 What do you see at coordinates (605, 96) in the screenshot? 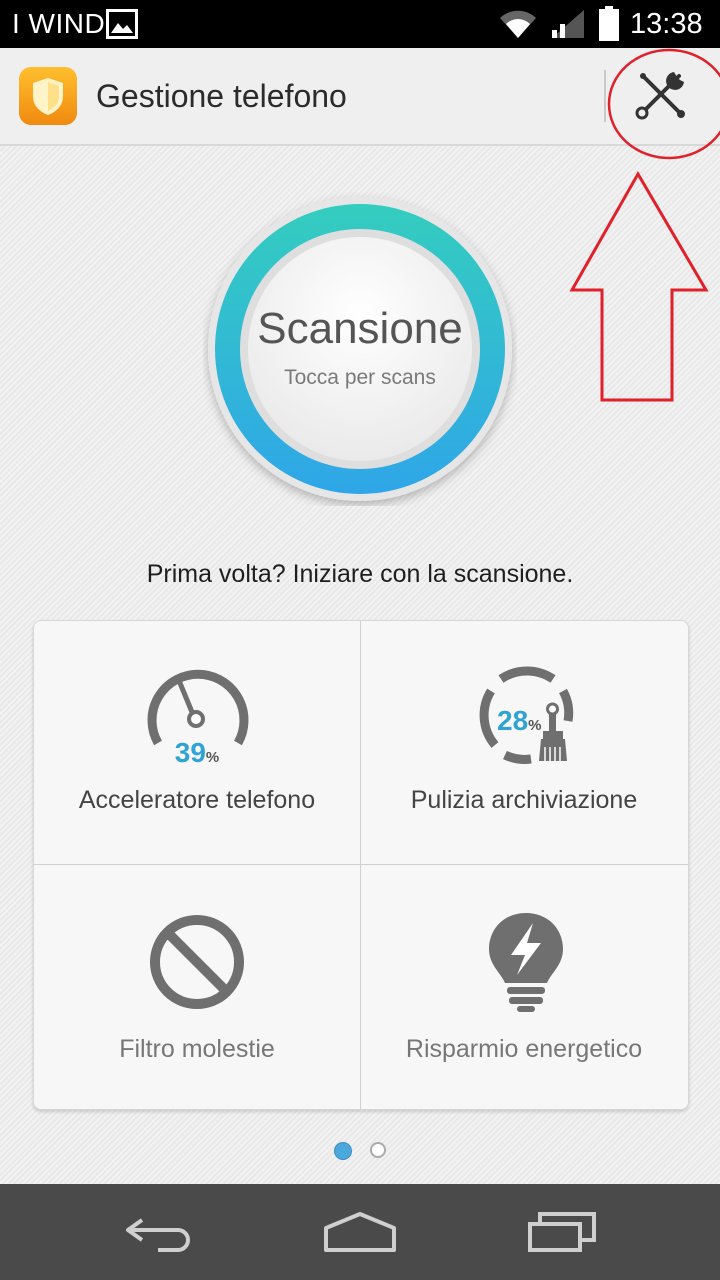
I see `divider` at bounding box center [605, 96].